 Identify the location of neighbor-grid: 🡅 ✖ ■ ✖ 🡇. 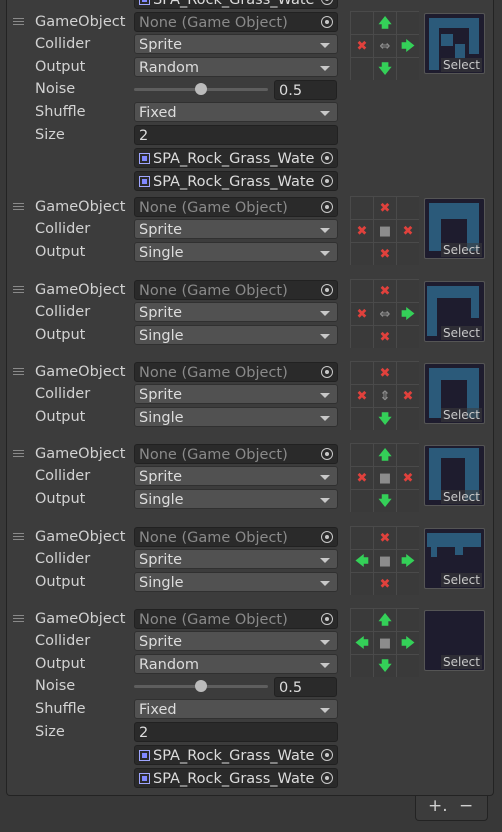
(384, 477).